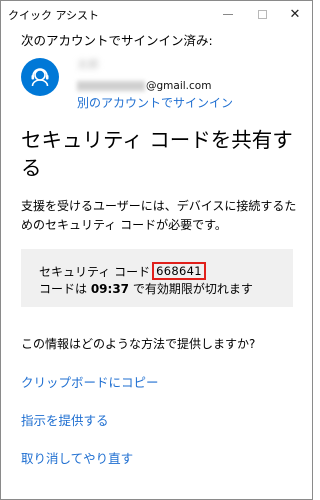 This screenshot has height=500, width=320. Describe the element at coordinates (95, 271) in the screenshot. I see `security-code-label: セキュリティ コード` at that location.